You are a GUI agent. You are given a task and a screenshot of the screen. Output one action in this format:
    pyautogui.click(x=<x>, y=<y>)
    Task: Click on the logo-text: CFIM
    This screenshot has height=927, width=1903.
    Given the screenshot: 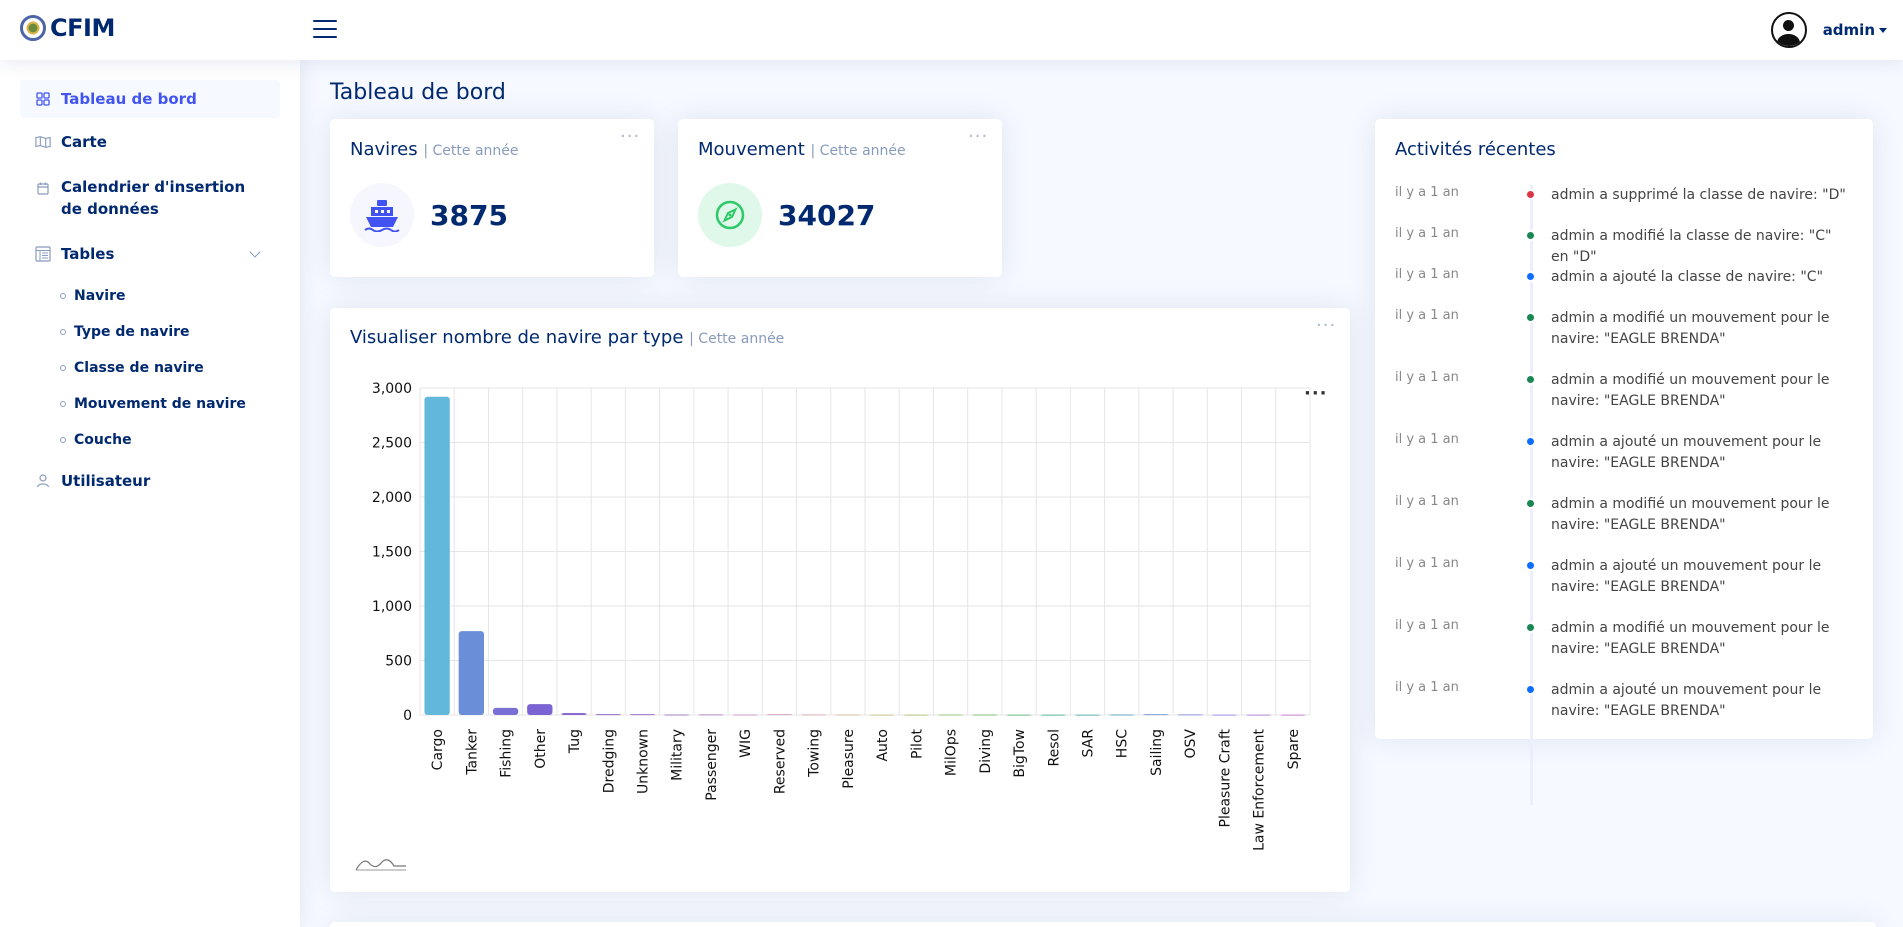 What is the action you would take?
    pyautogui.click(x=82, y=28)
    